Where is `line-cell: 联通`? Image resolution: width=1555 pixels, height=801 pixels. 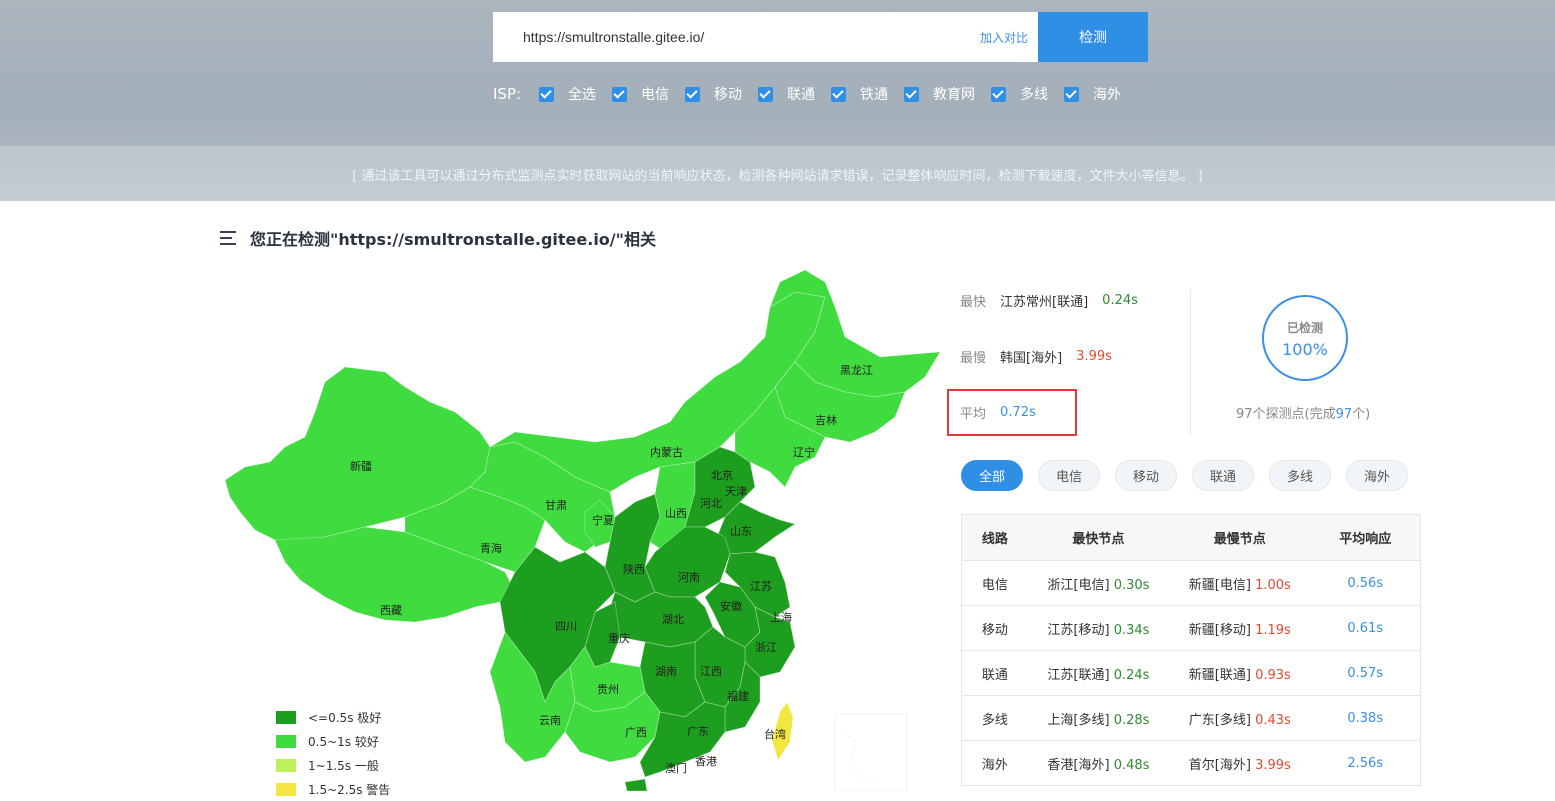 line-cell: 联通 is located at coordinates (994, 675).